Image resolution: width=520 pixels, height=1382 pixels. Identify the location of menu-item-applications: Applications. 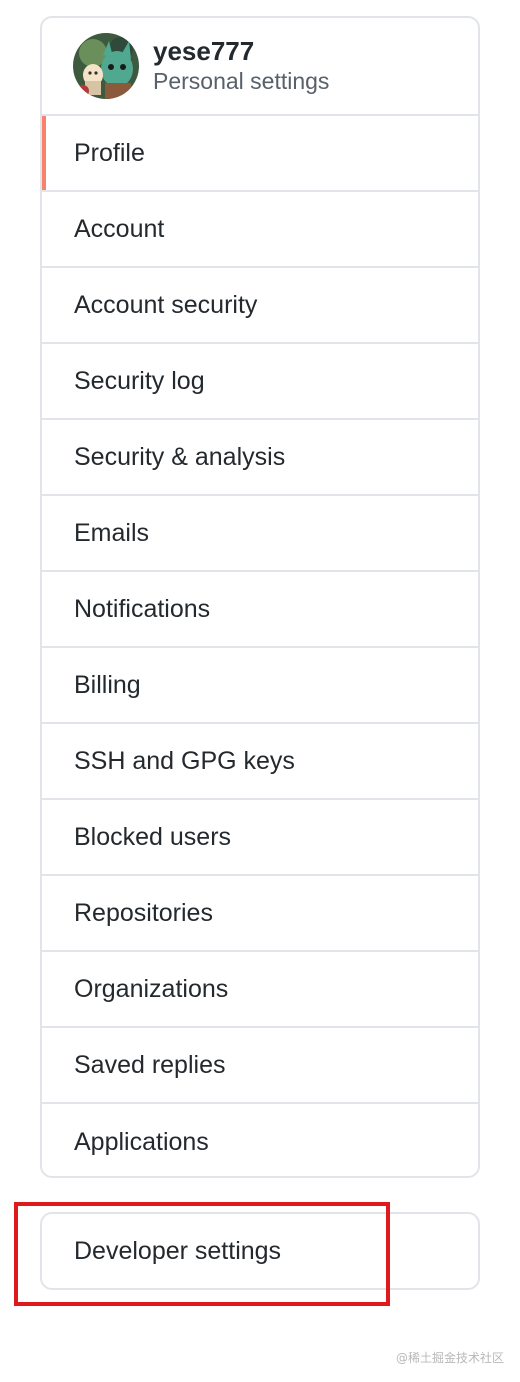
(260, 1140).